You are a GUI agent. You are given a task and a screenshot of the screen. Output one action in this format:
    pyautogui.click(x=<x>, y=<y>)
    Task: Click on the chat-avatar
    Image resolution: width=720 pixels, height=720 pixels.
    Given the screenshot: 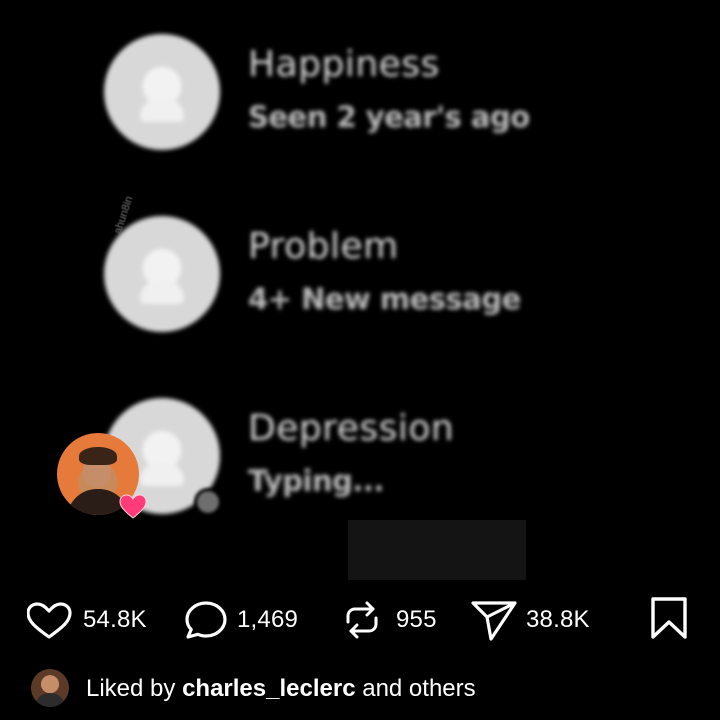 What is the action you would take?
    pyautogui.click(x=162, y=92)
    